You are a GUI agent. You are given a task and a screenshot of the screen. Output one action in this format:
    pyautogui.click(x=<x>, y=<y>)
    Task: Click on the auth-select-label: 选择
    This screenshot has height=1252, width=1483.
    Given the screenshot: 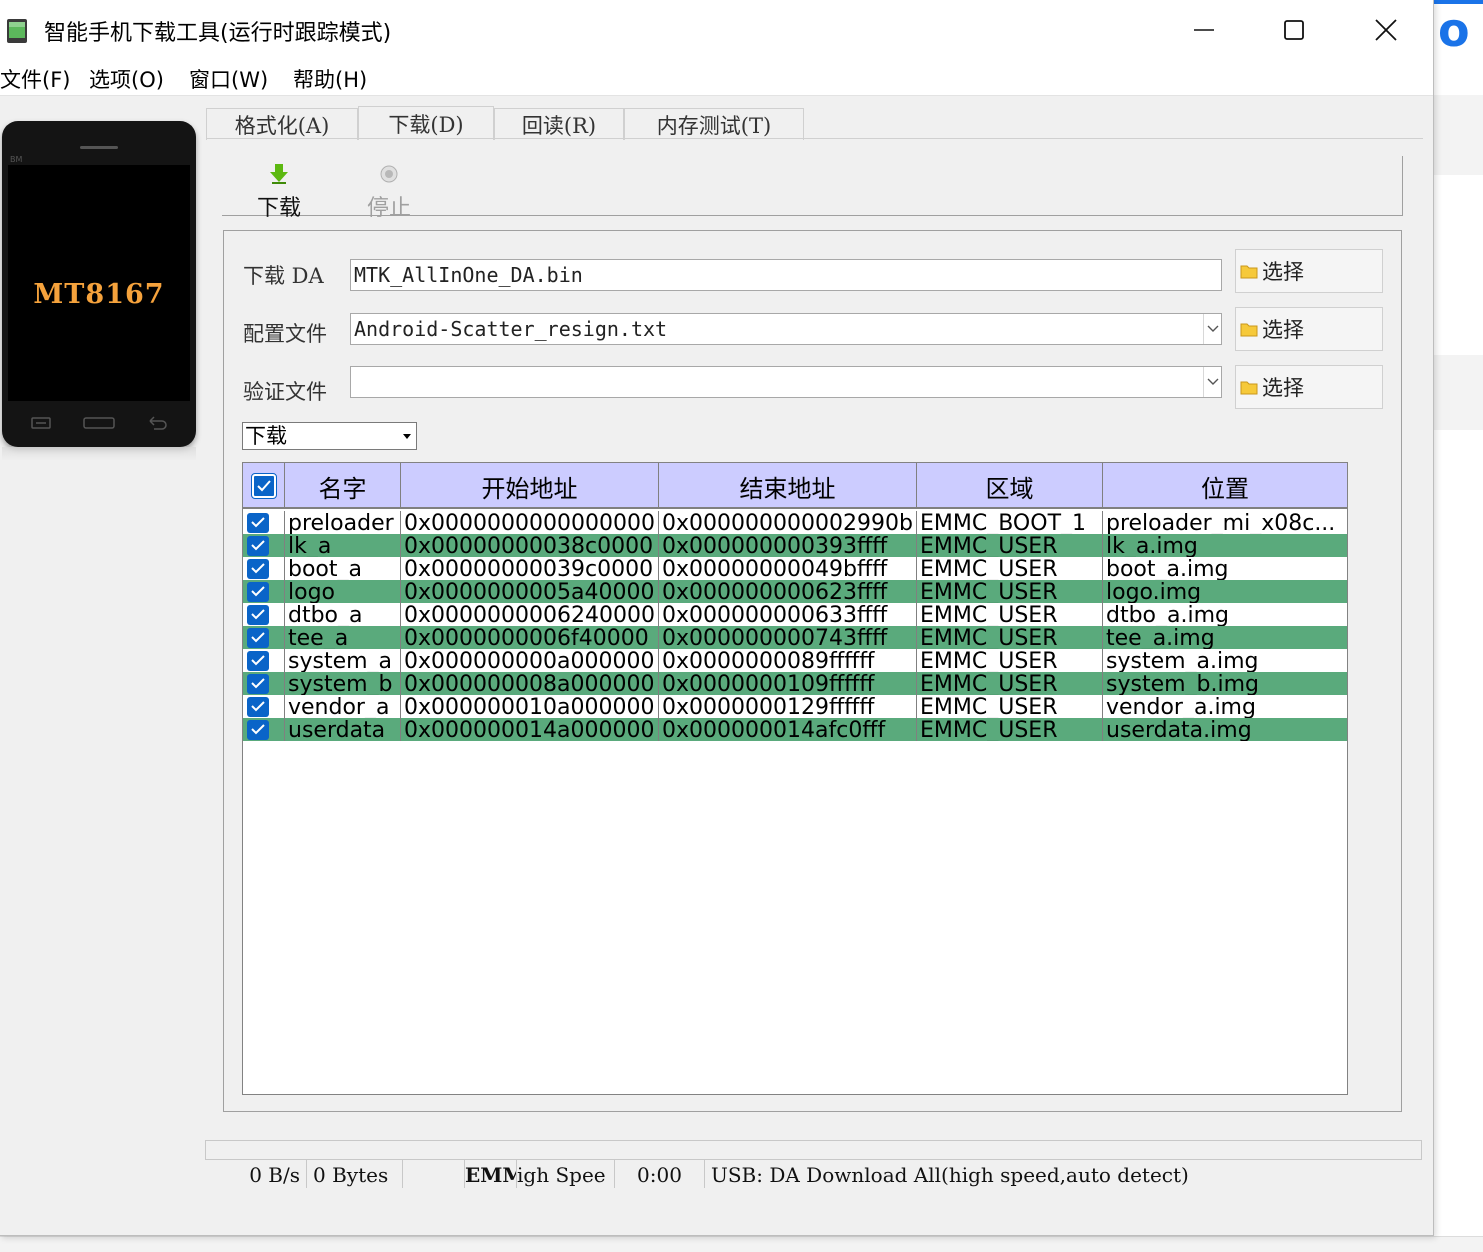 What is the action you would take?
    pyautogui.click(x=1283, y=388)
    